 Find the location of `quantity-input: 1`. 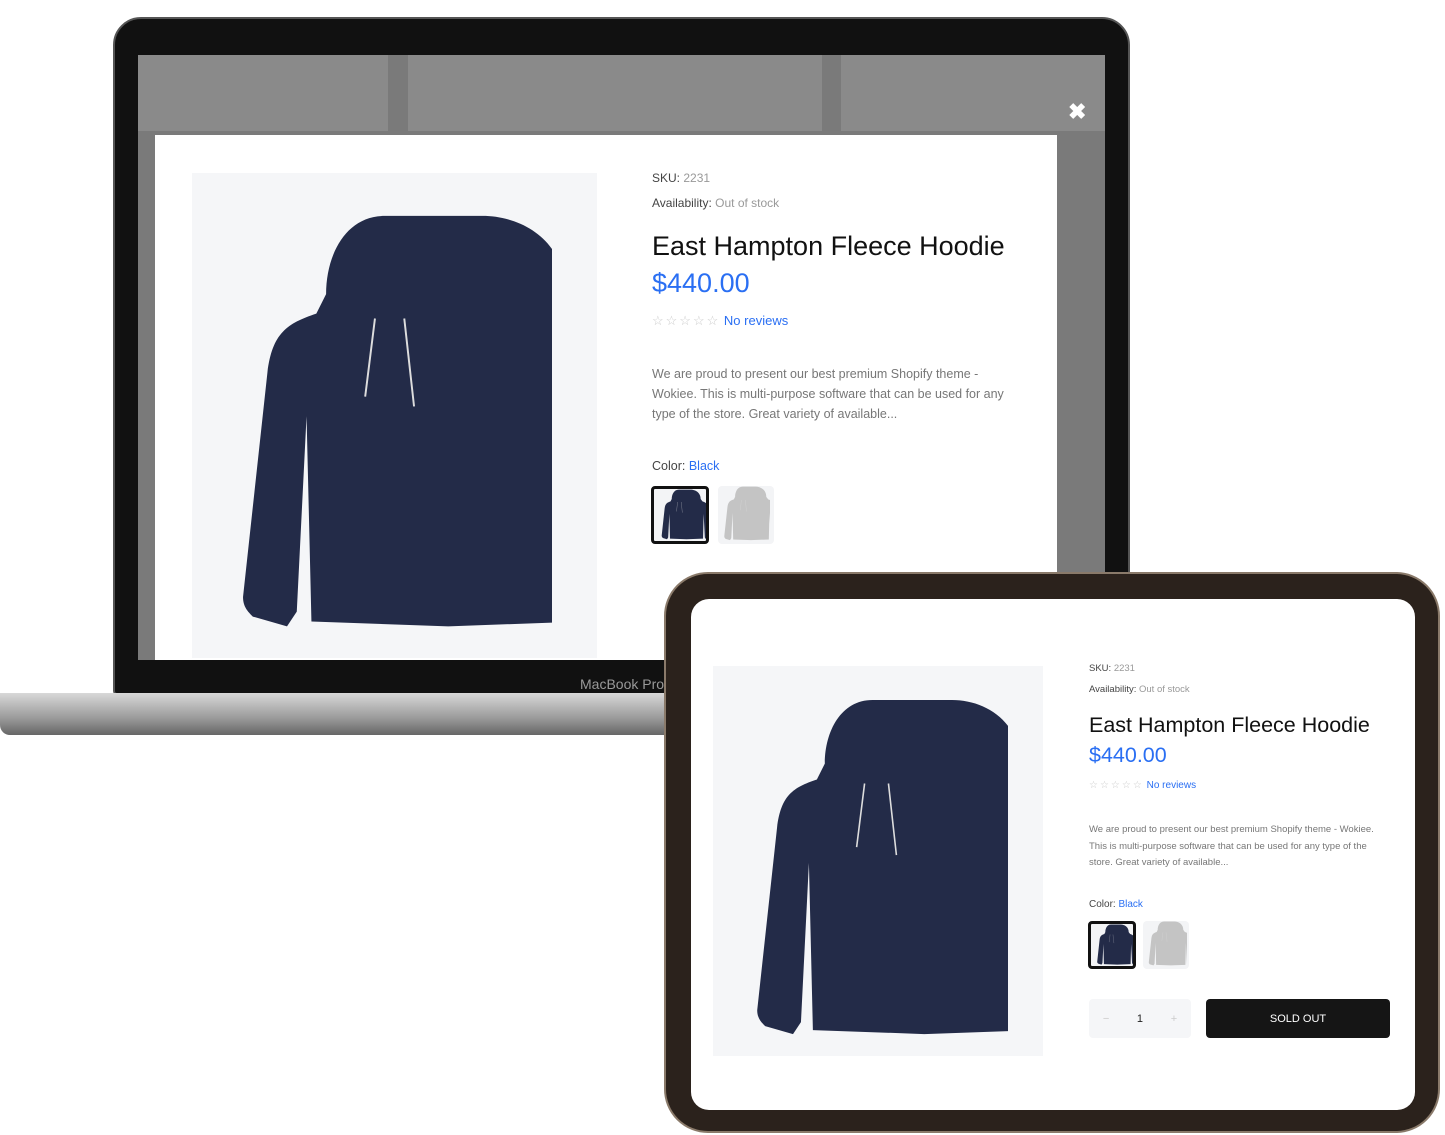

quantity-input: 1 is located at coordinates (1140, 1019).